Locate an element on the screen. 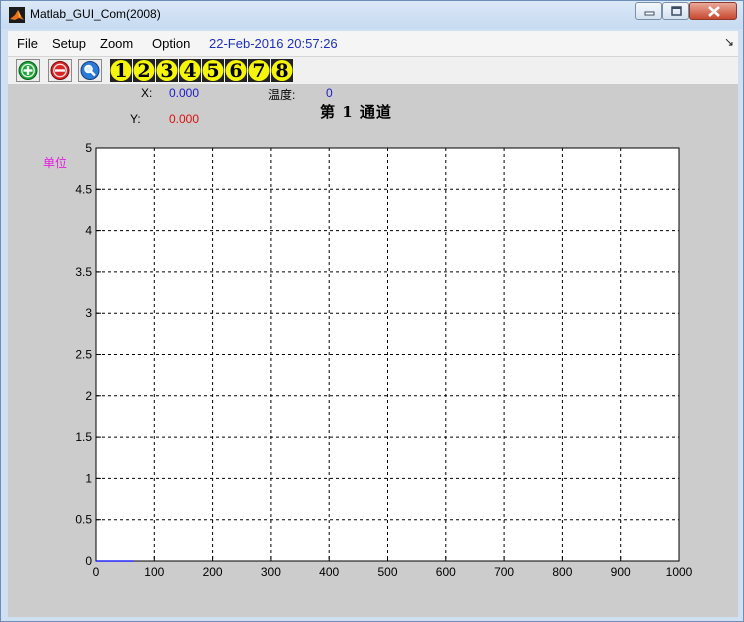 The image size is (744, 622). zoom-search-icon is located at coordinates (90, 70).